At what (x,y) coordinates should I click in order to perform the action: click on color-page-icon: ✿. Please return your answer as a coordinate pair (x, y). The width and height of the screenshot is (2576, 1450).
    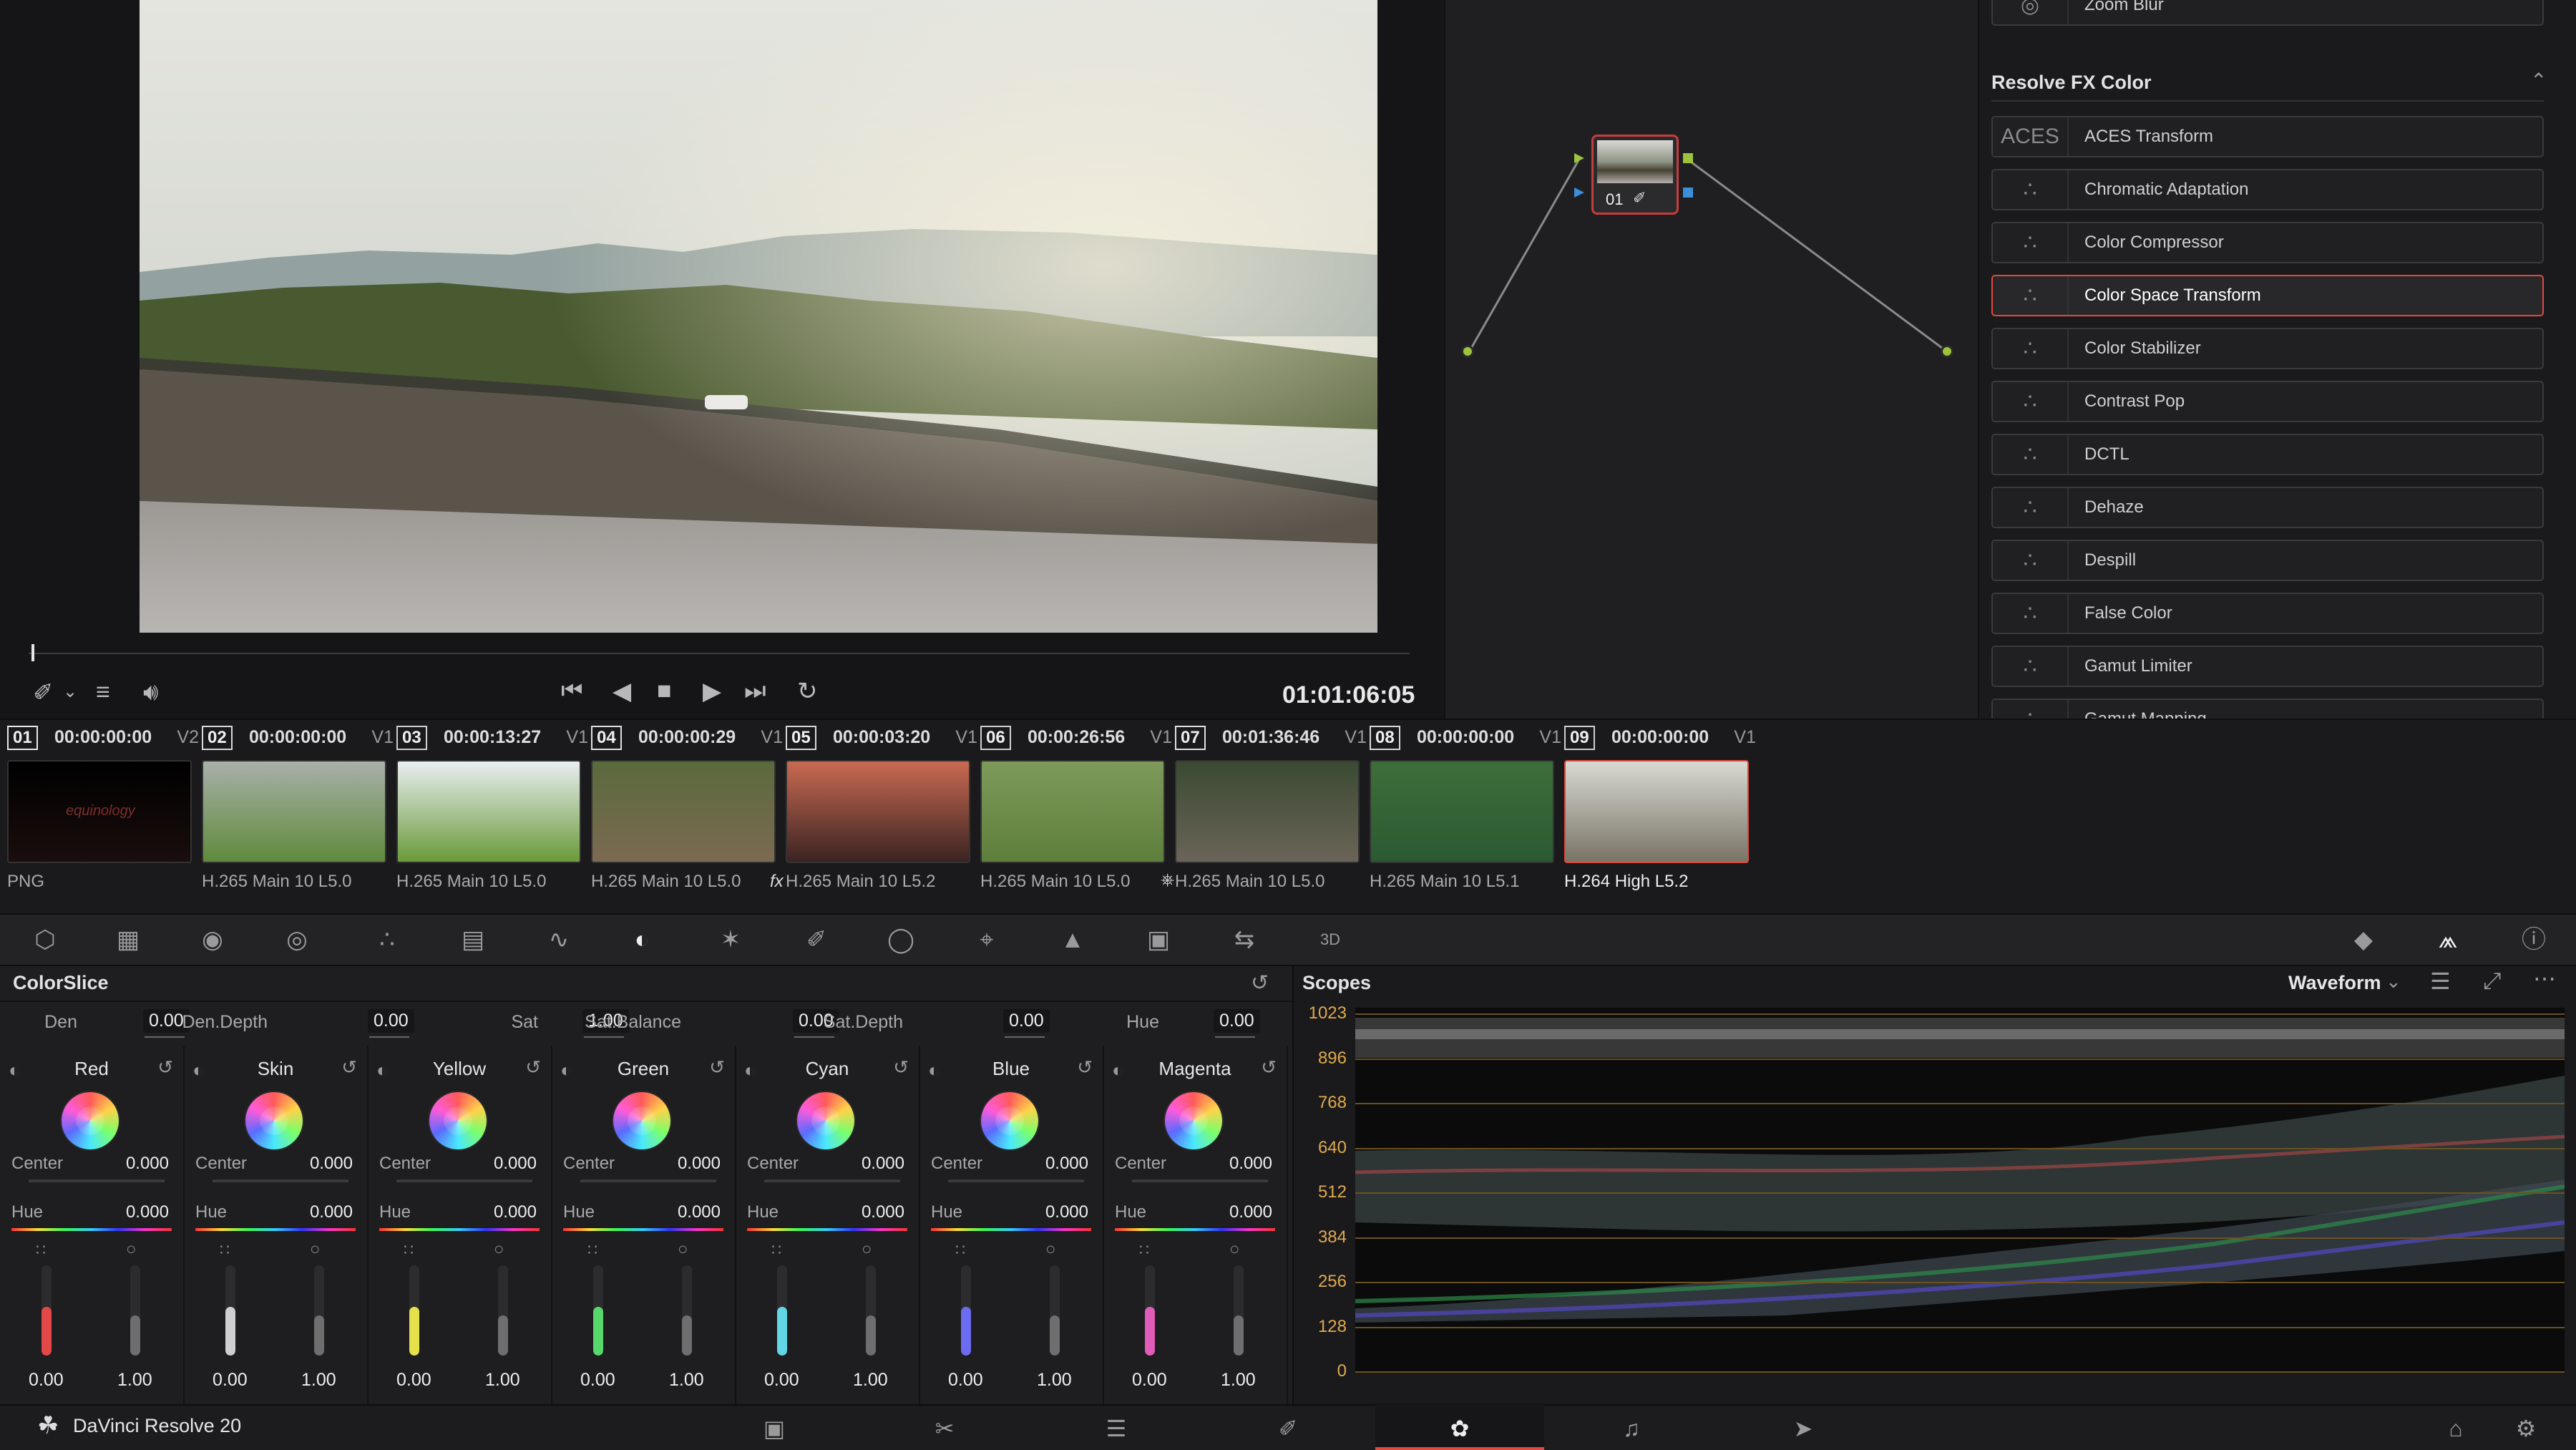
    Looking at the image, I should click on (1459, 1428).